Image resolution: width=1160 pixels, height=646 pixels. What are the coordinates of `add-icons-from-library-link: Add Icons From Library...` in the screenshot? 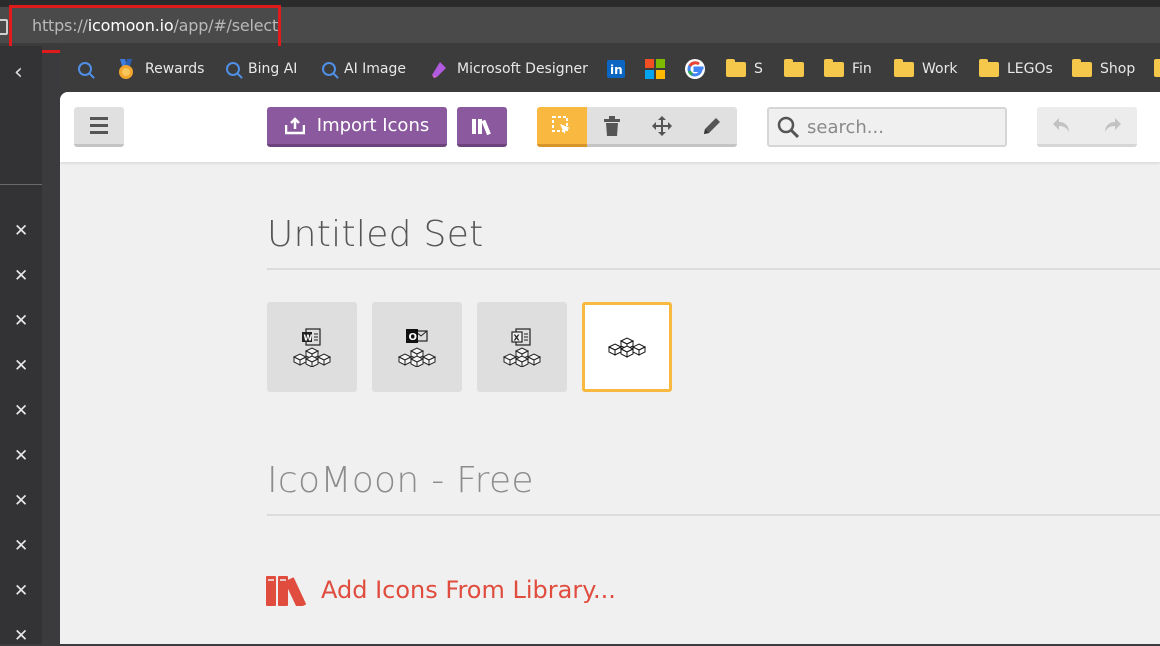 It's located at (440, 590).